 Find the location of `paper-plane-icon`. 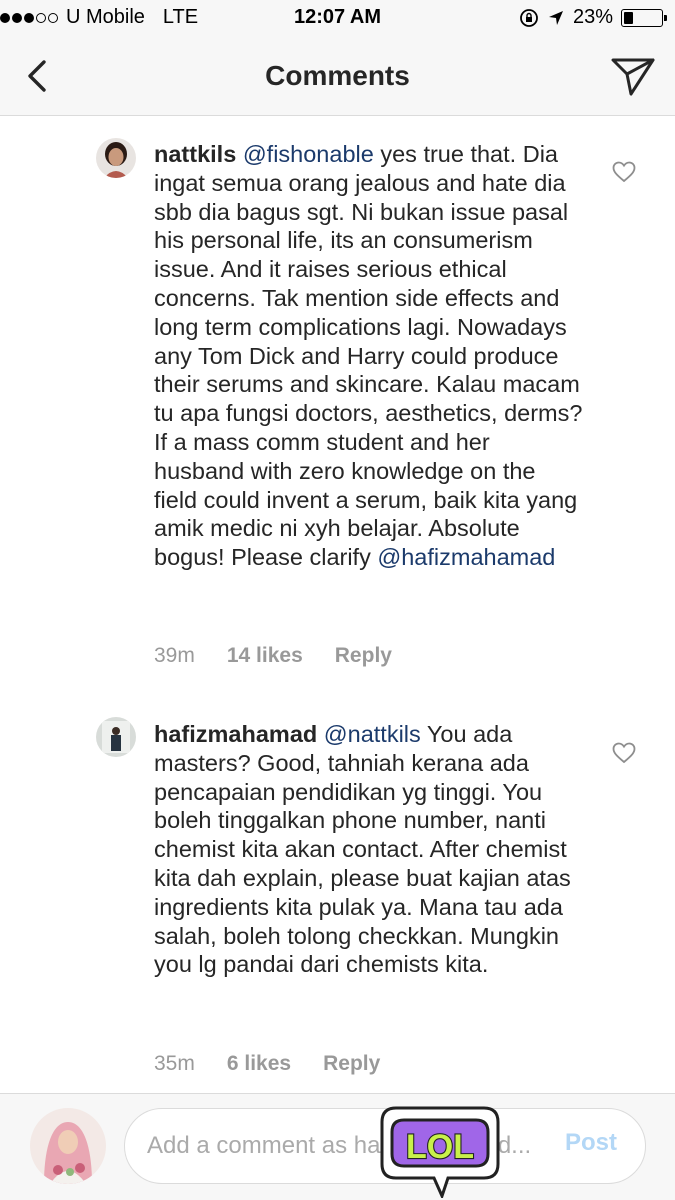

paper-plane-icon is located at coordinates (633, 76).